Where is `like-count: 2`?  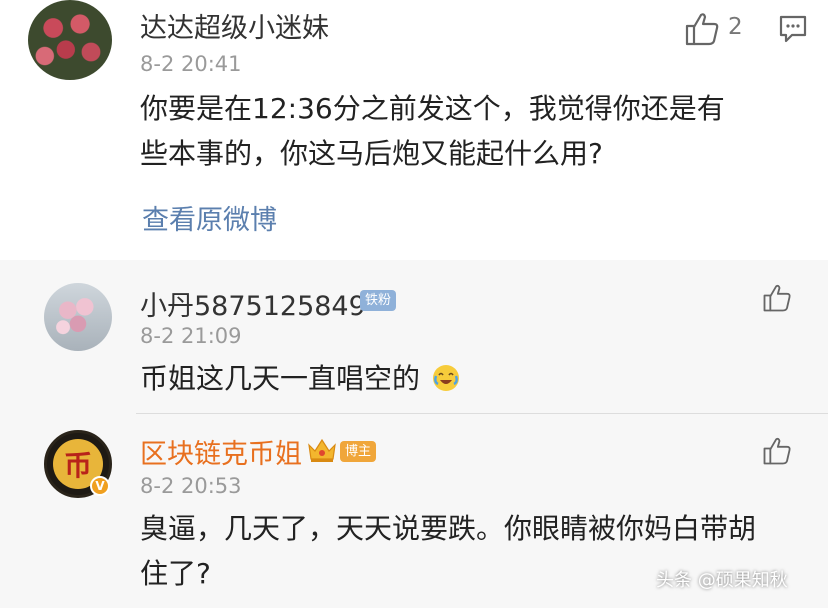 like-count: 2 is located at coordinates (735, 27).